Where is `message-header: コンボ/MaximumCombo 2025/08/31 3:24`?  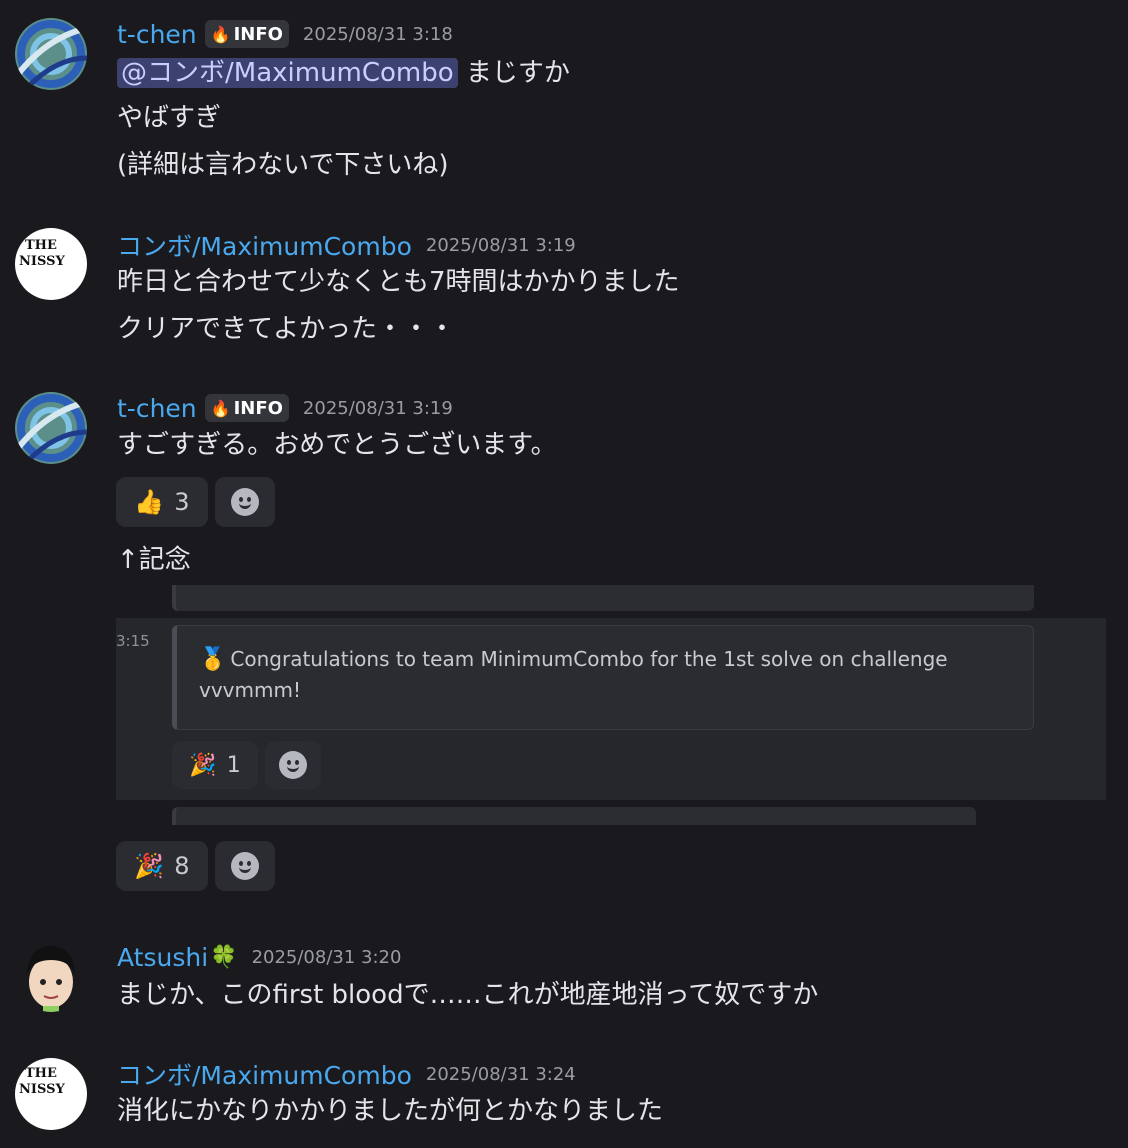 message-header: コンボ/MaximumCombo 2025/08/31 3:24 is located at coordinates (346, 1074).